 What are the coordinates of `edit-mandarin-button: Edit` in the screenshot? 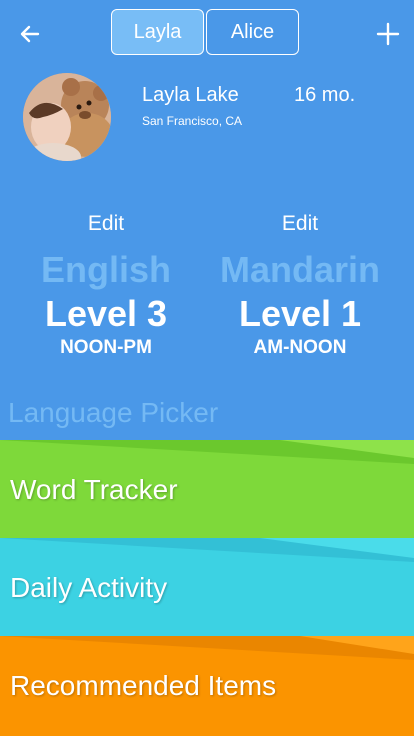 It's located at (300, 226).